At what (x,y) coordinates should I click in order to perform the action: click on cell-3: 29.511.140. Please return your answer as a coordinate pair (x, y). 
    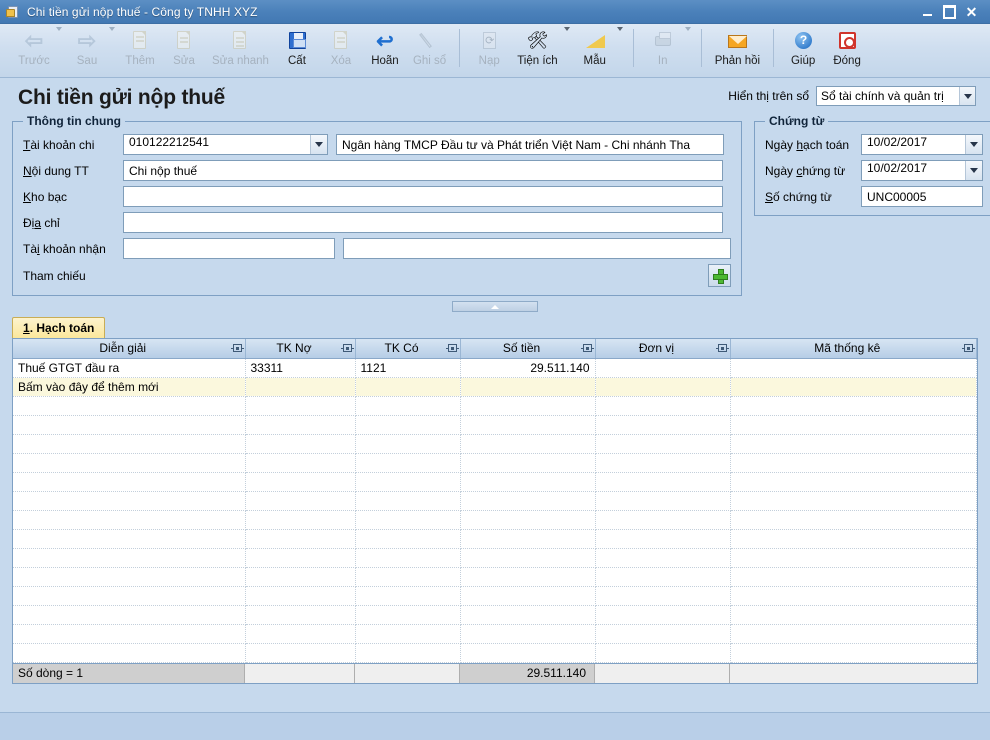
    Looking at the image, I should click on (528, 368).